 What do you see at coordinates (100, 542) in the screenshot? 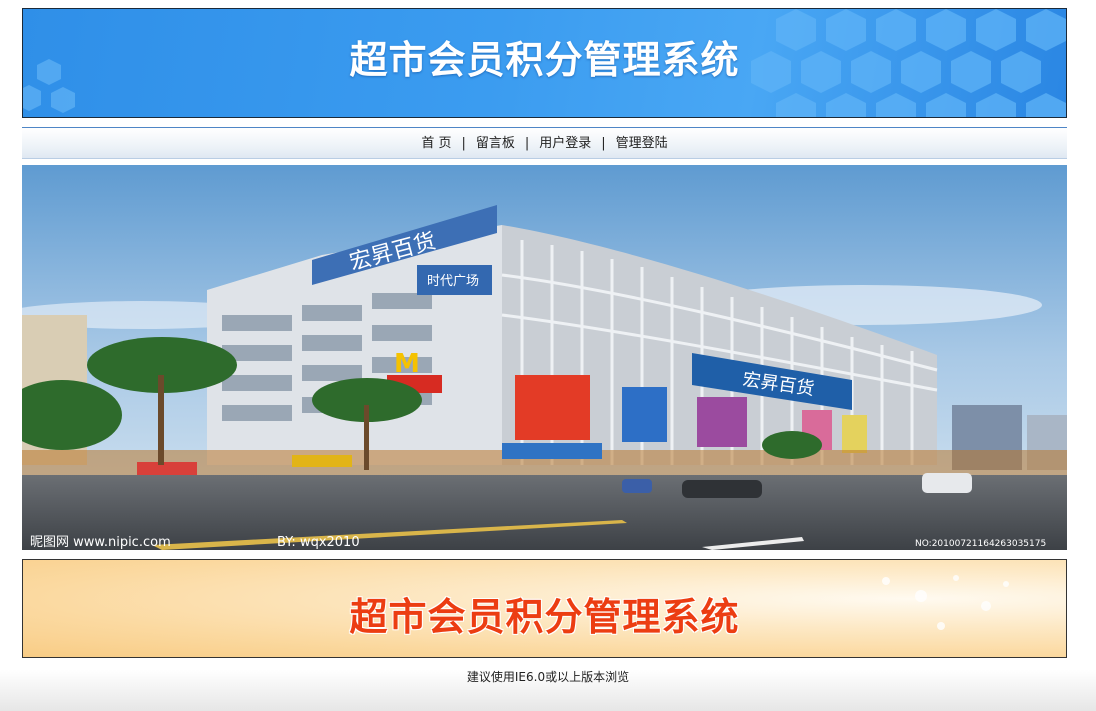
I see `watermark-nipic: 昵图网 www.nipic.com` at bounding box center [100, 542].